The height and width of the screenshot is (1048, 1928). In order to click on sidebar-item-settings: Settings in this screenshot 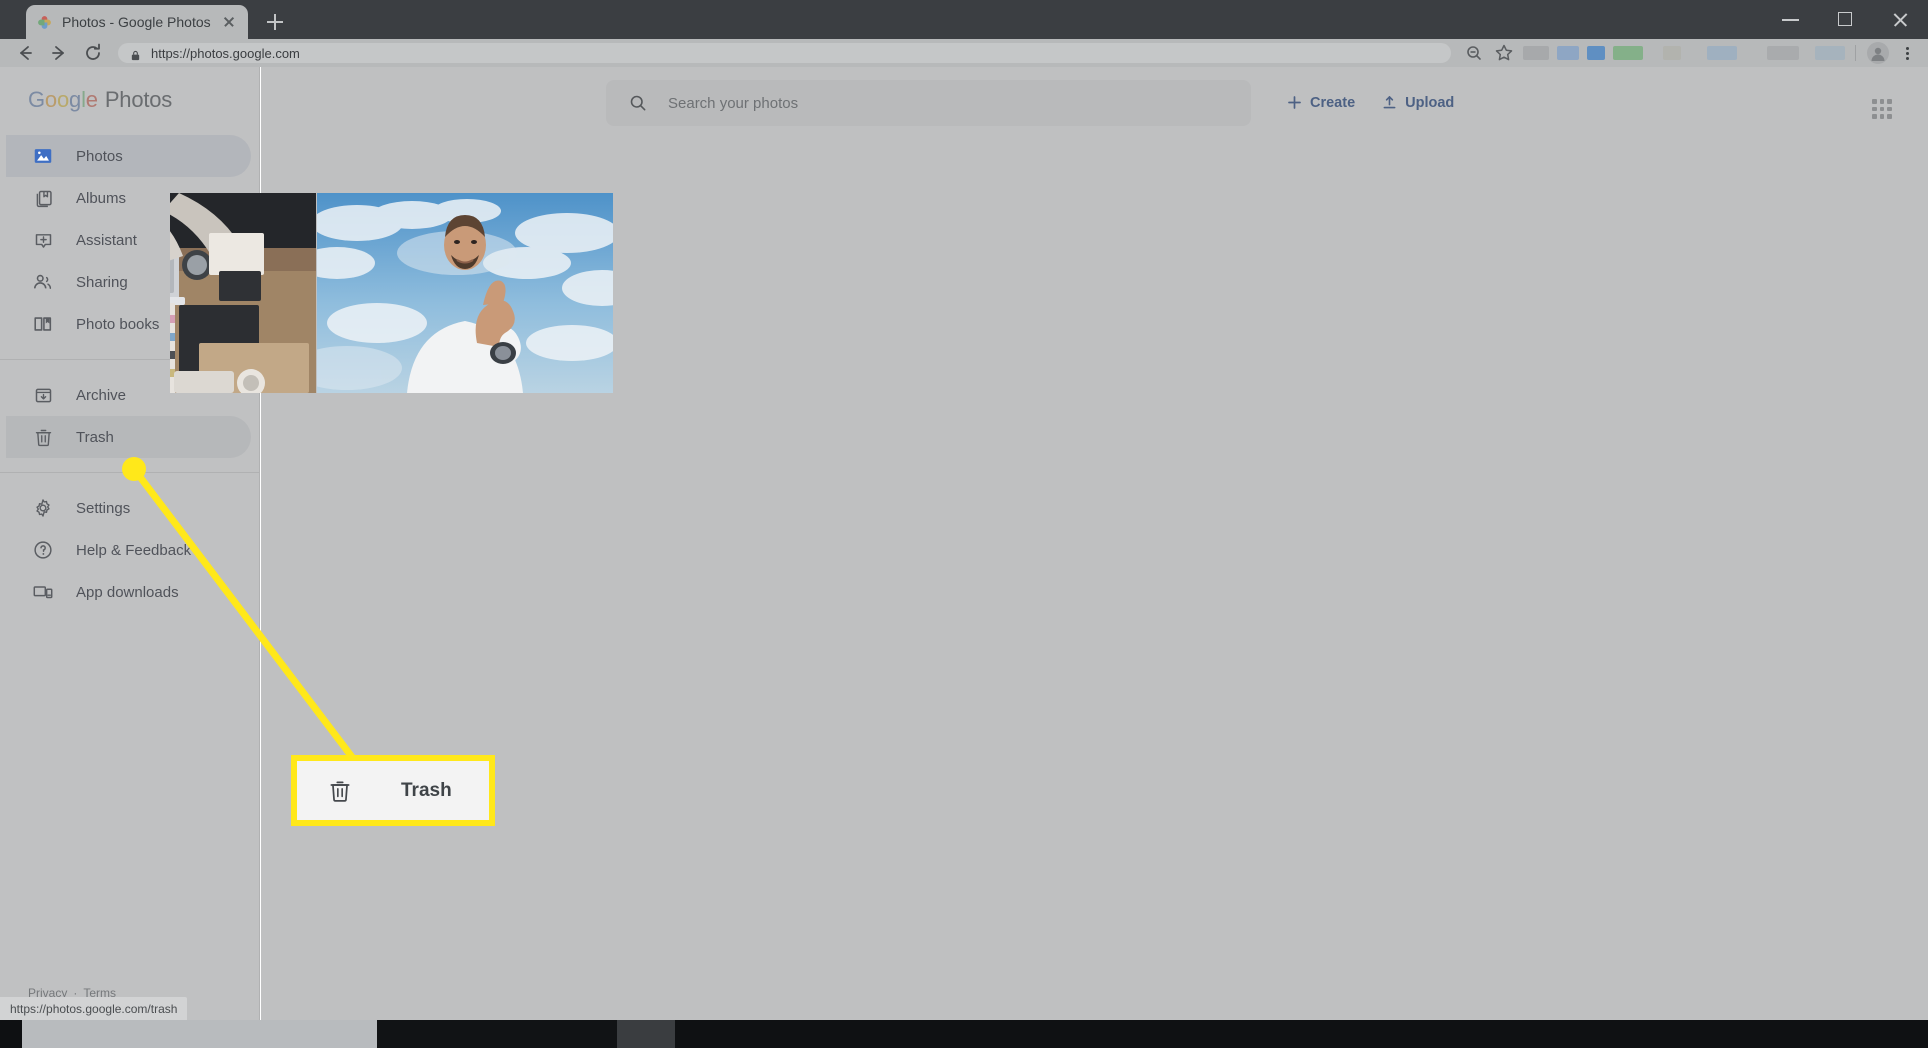, I will do `click(128, 508)`.